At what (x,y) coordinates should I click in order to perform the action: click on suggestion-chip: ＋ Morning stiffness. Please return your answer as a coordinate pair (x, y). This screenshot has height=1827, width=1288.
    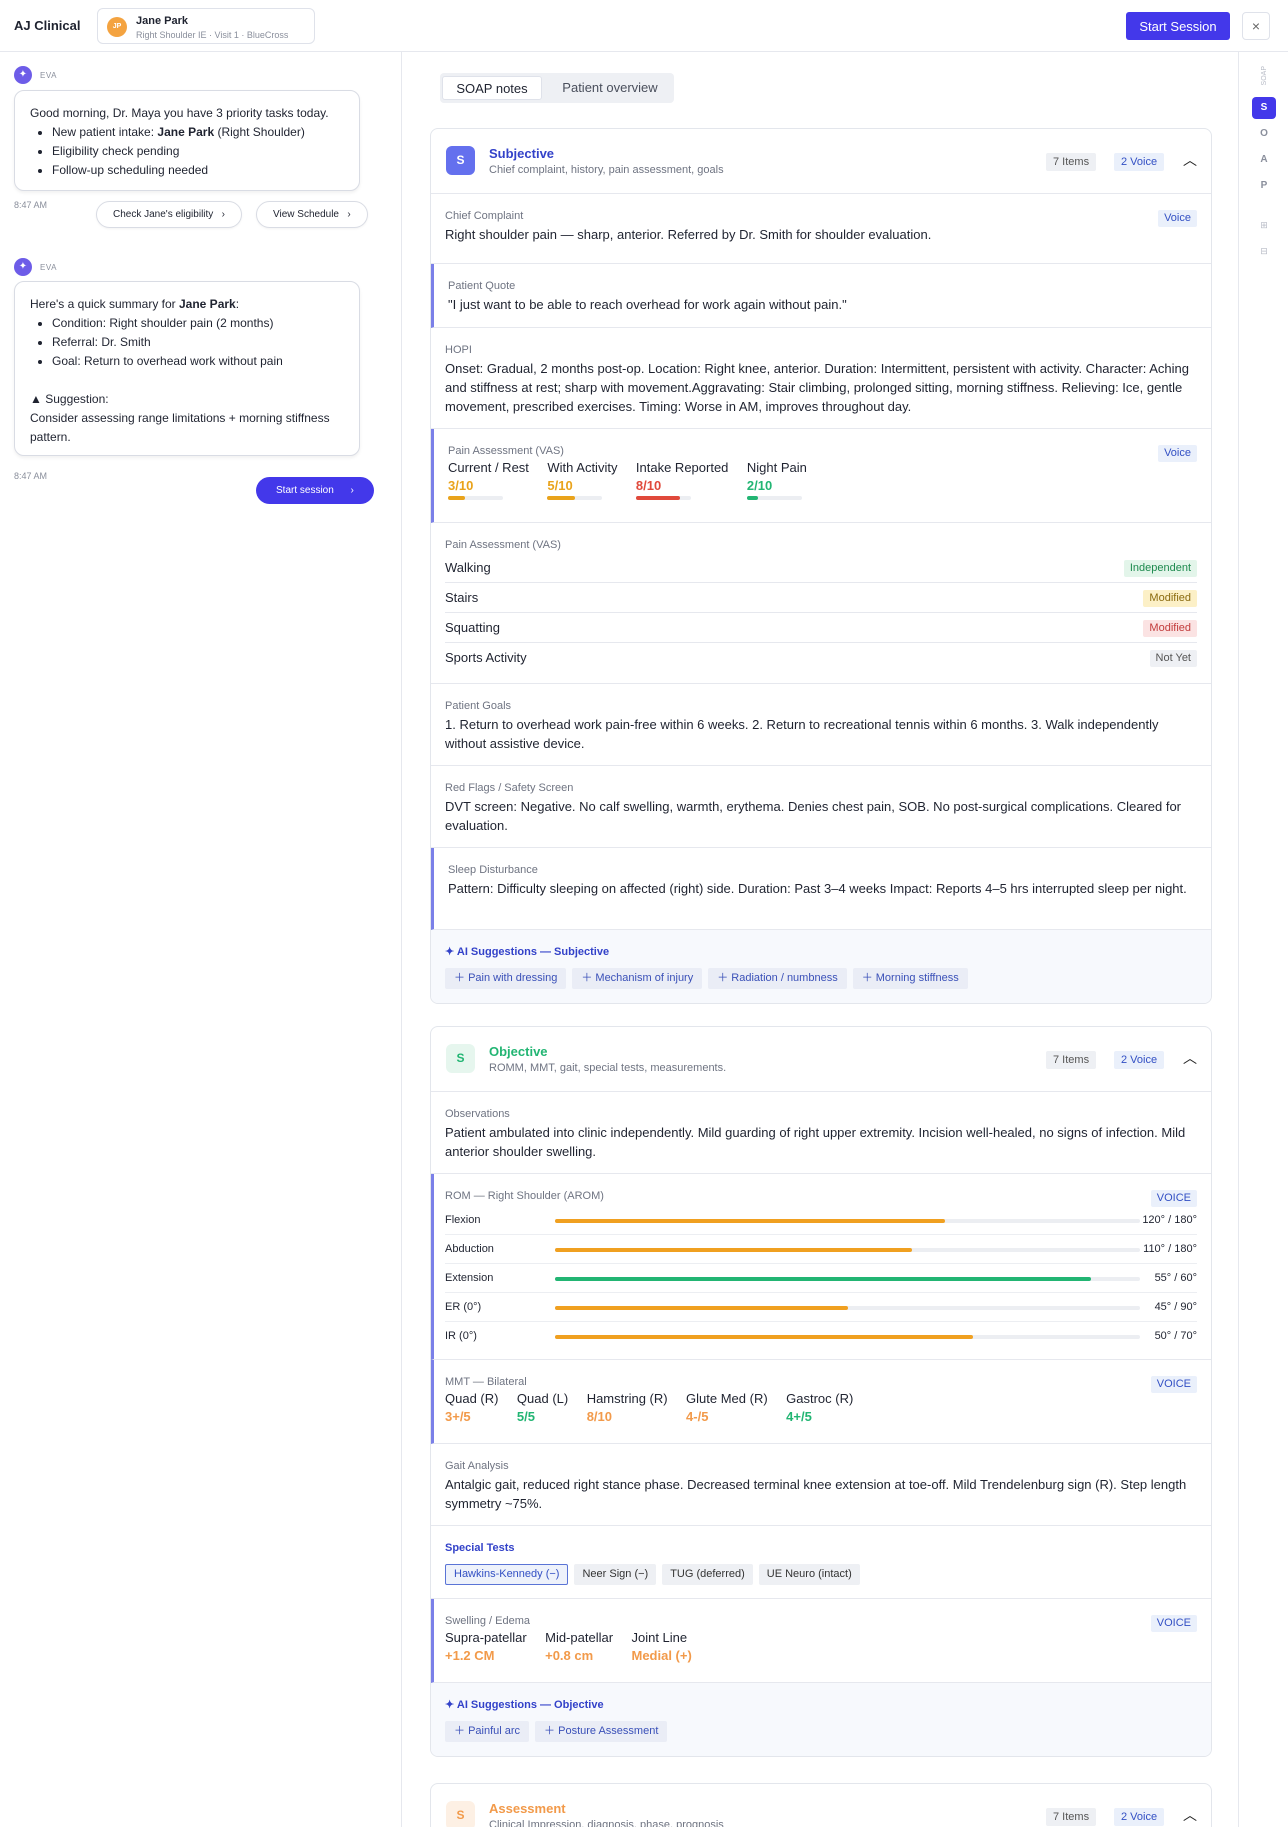
    Looking at the image, I should click on (910, 978).